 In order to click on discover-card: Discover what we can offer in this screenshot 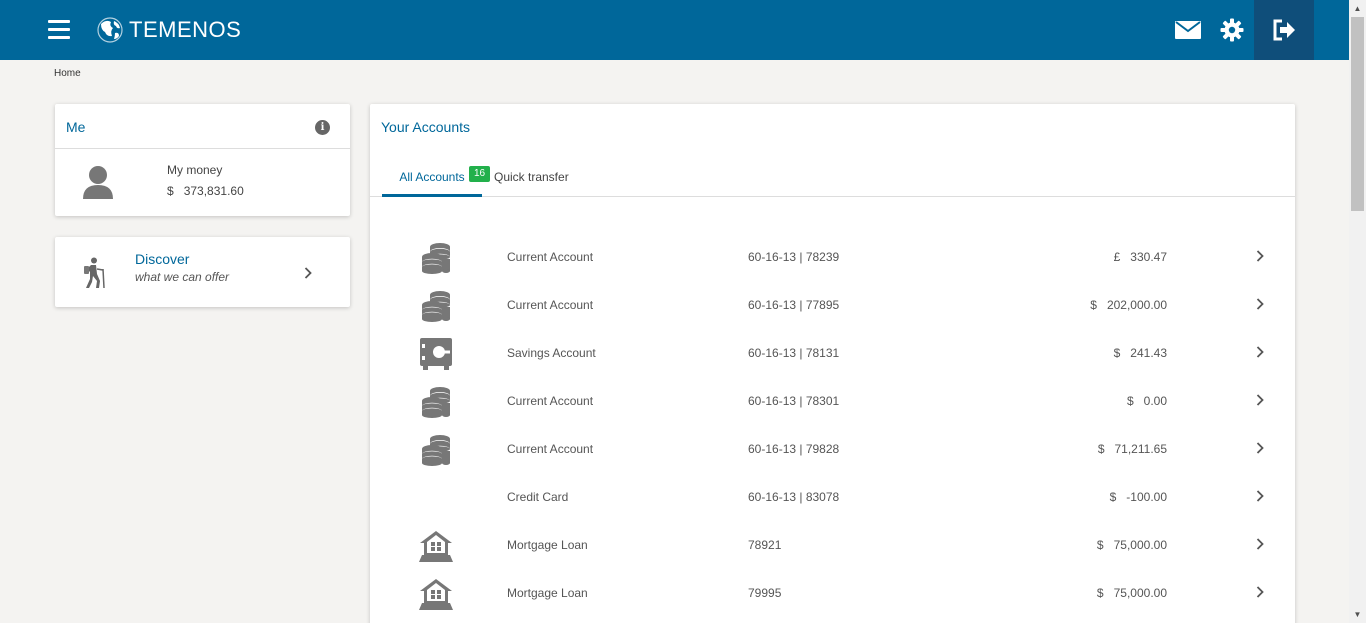, I will do `click(202, 272)`.